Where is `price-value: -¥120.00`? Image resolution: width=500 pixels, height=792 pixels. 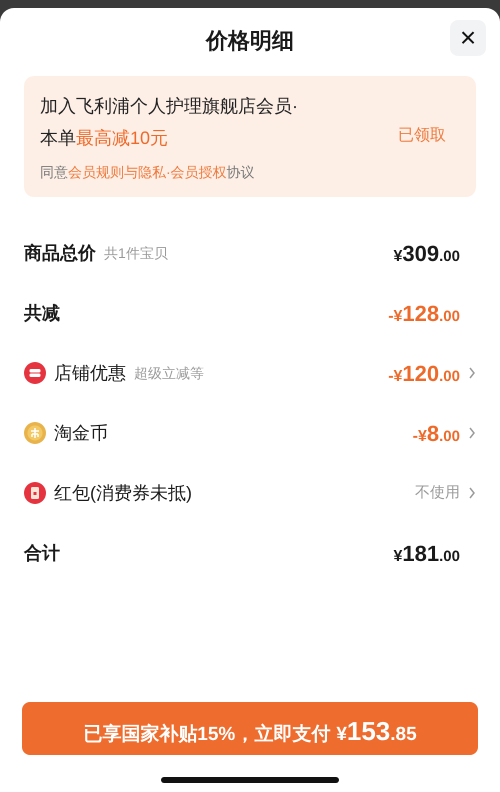
price-value: -¥120.00 is located at coordinates (424, 374).